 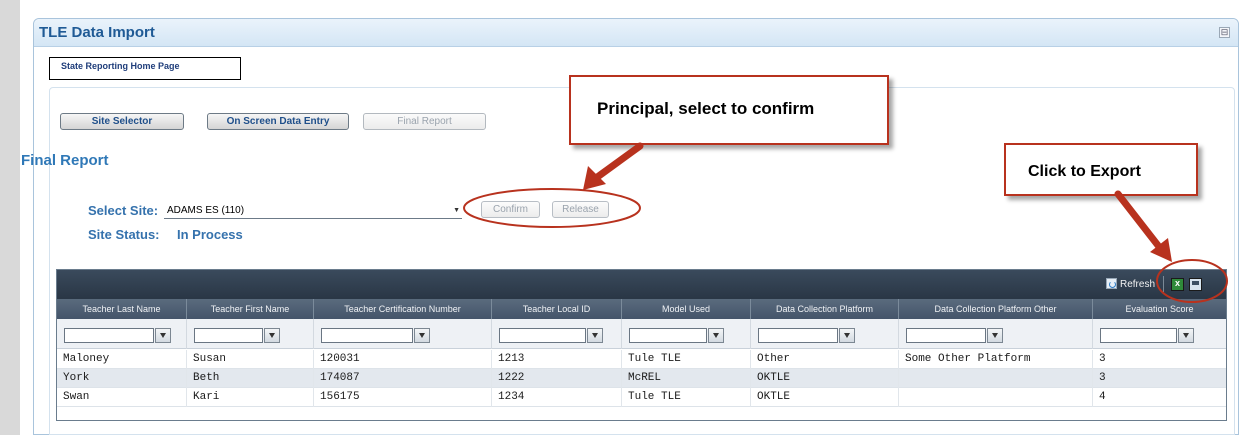 I want to click on left-rail, so click(x=10, y=217).